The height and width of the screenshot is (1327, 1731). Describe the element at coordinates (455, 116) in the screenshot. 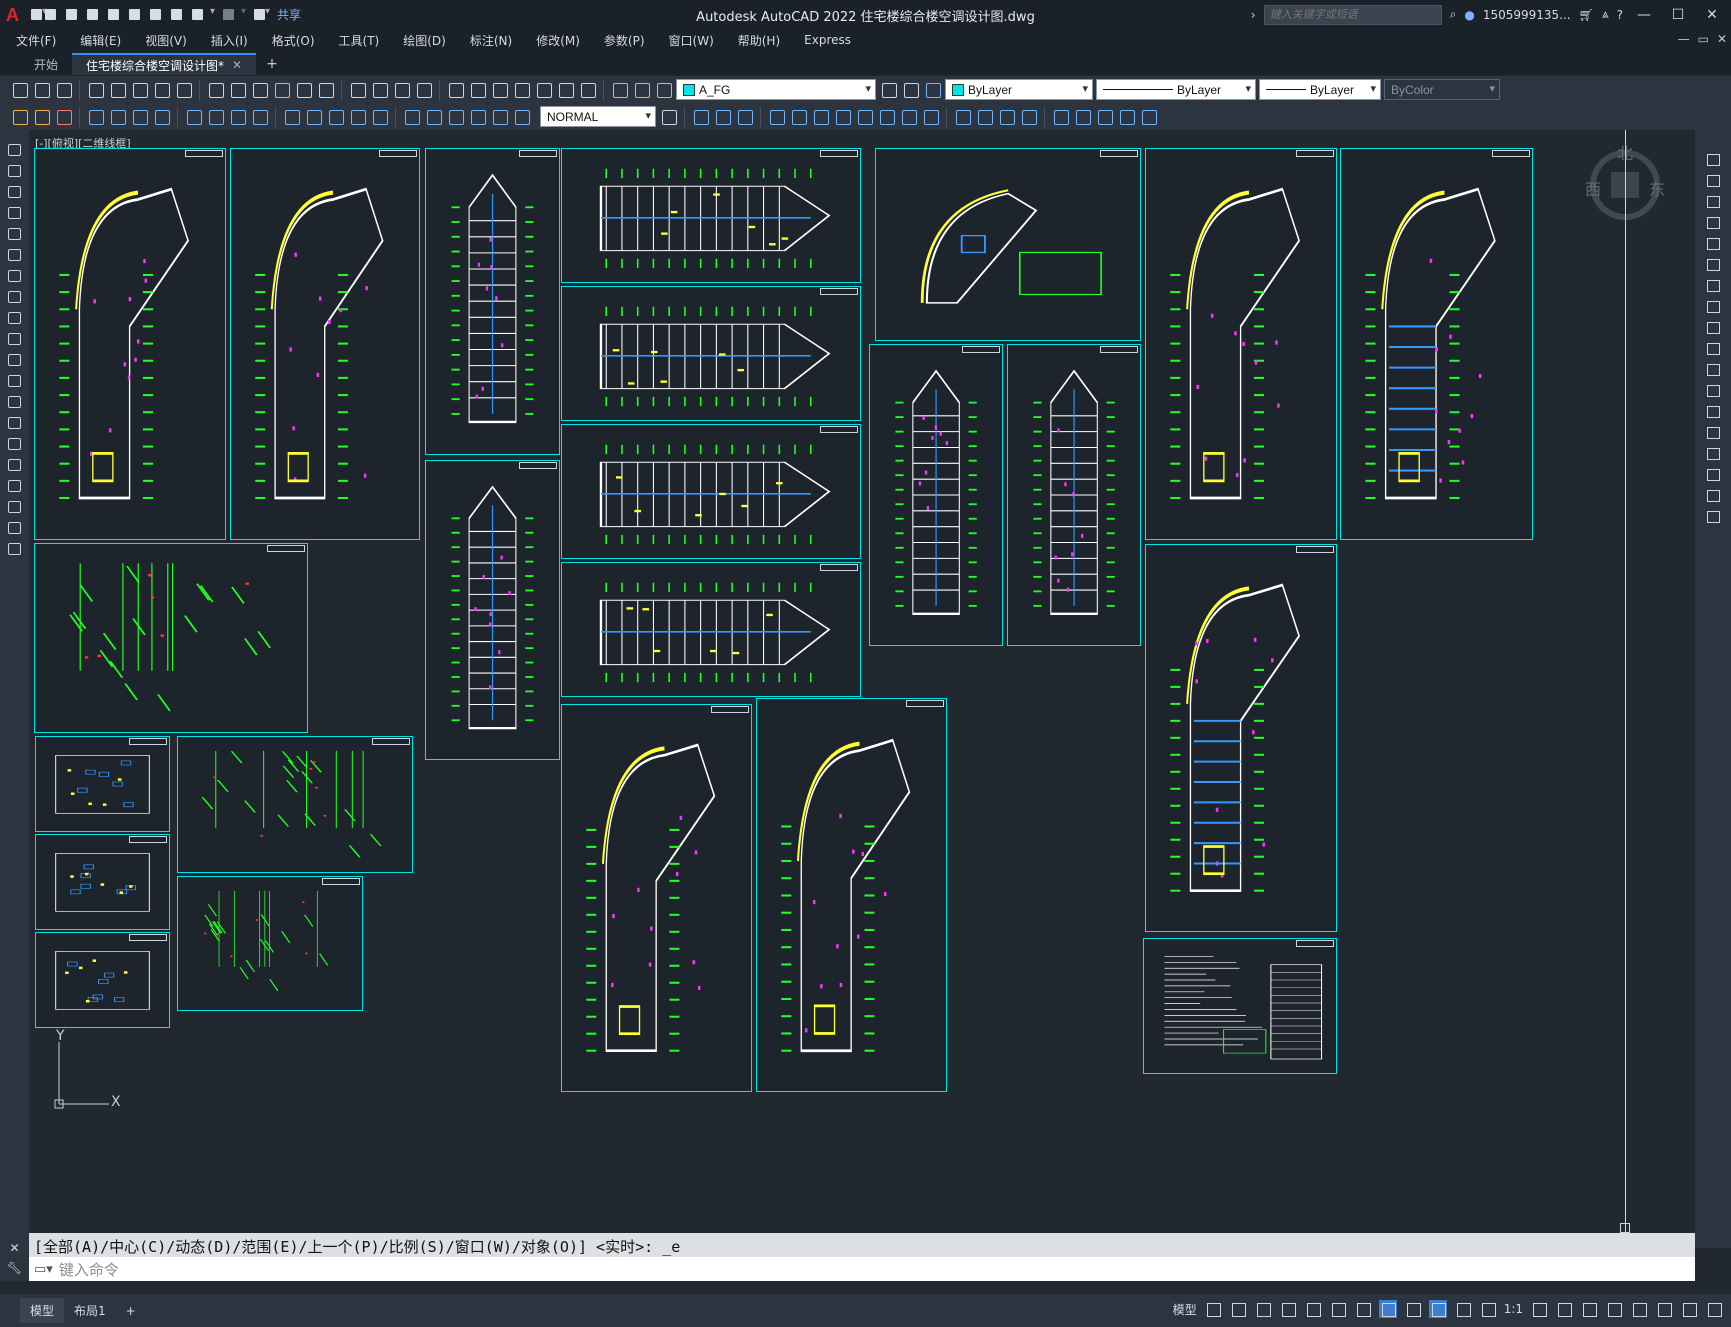

I see `inspection-icon` at that location.